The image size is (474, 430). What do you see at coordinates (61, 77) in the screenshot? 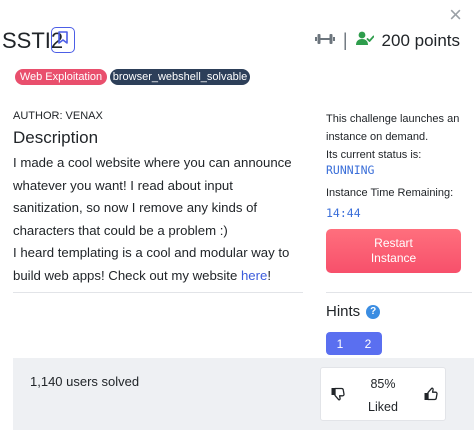
I see `tag-web-exploitation: Web Exploitation` at bounding box center [61, 77].